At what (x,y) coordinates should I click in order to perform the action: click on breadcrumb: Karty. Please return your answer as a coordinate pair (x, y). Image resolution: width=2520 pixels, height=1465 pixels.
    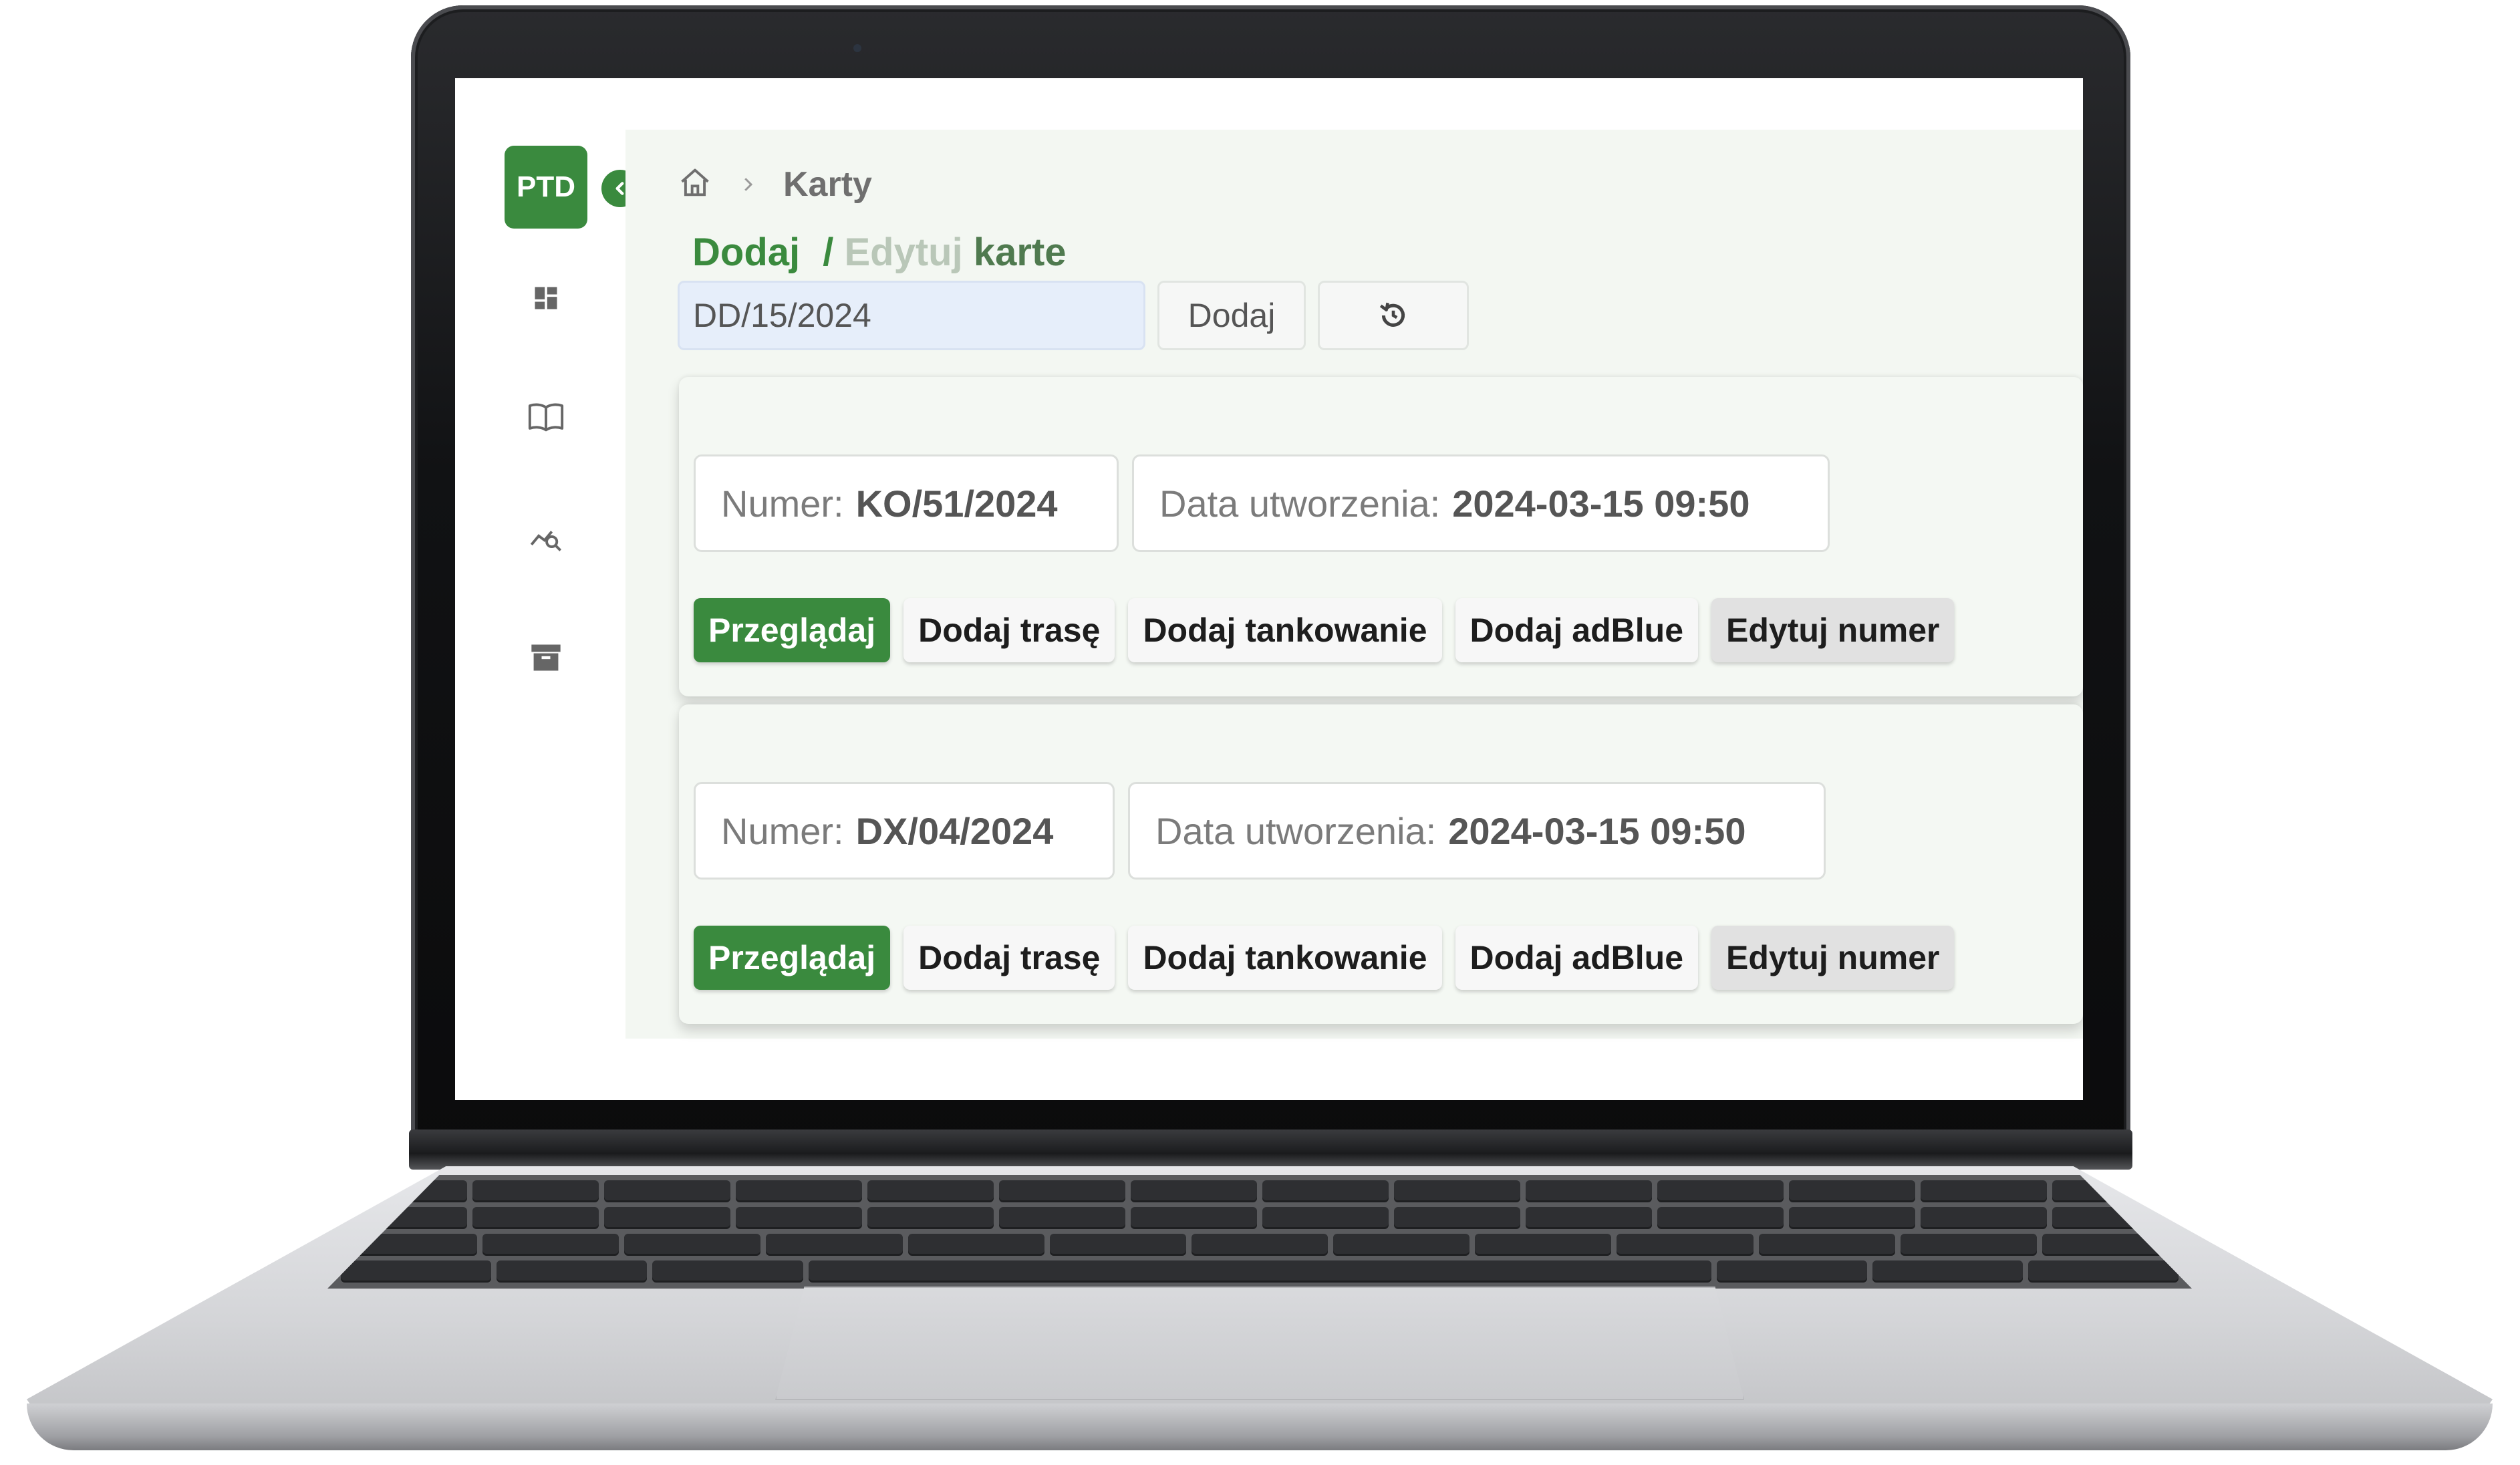
    Looking at the image, I should click on (775, 185).